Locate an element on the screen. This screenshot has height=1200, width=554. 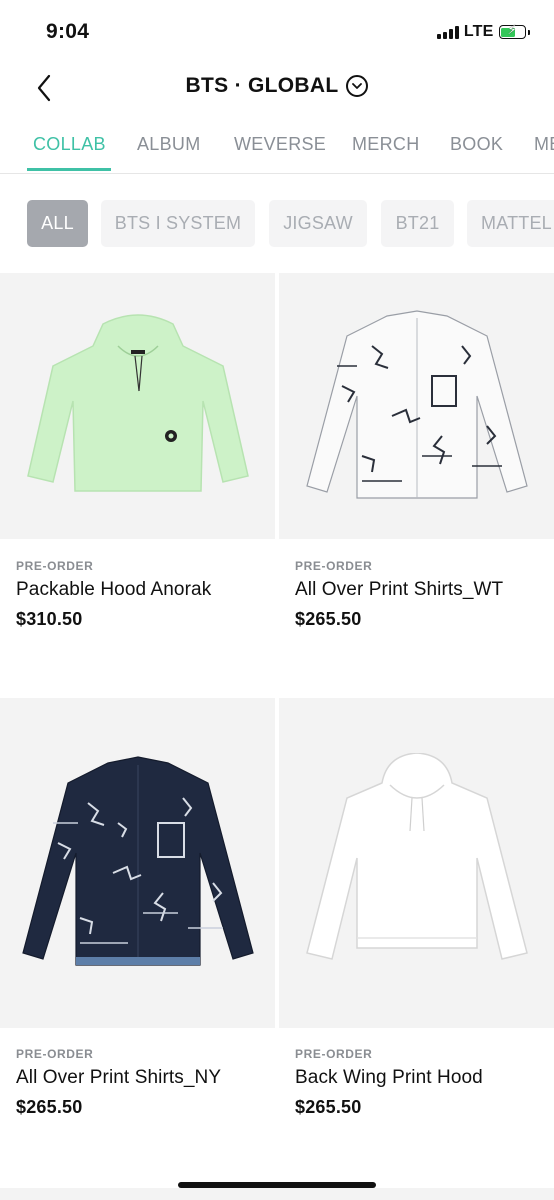
network-label: LTE is located at coordinates (478, 31).